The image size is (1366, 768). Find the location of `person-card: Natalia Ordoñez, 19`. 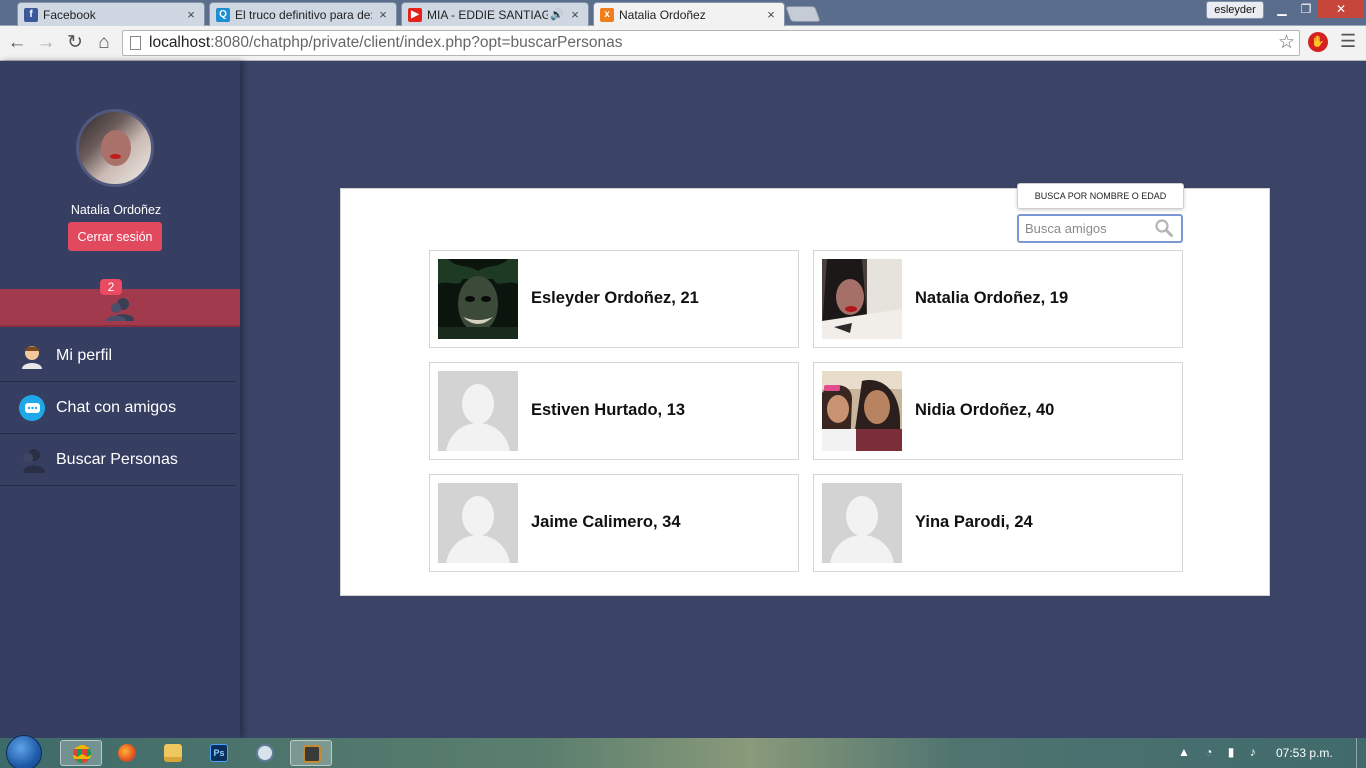

person-card: Natalia Ordoñez, 19 is located at coordinates (998, 299).